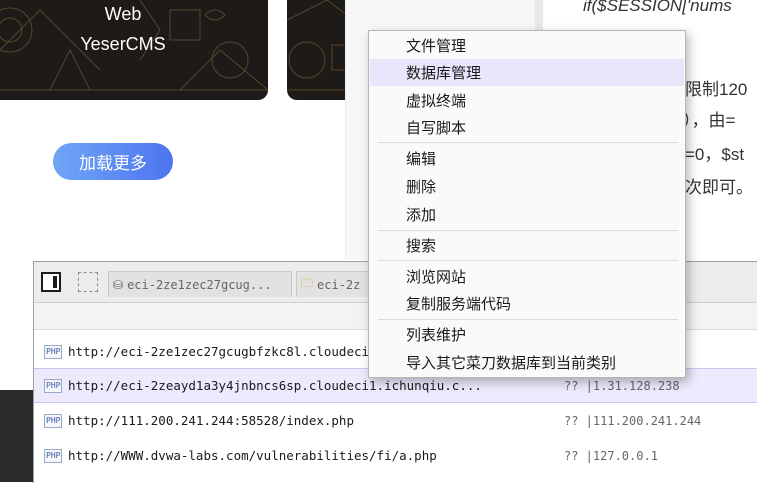 The image size is (757, 483). I want to click on panel-toggle-icon, so click(51, 282).